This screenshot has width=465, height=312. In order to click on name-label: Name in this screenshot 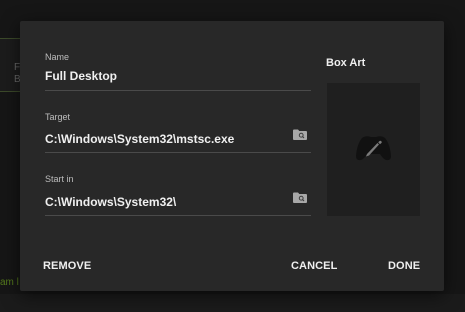, I will do `click(57, 57)`.